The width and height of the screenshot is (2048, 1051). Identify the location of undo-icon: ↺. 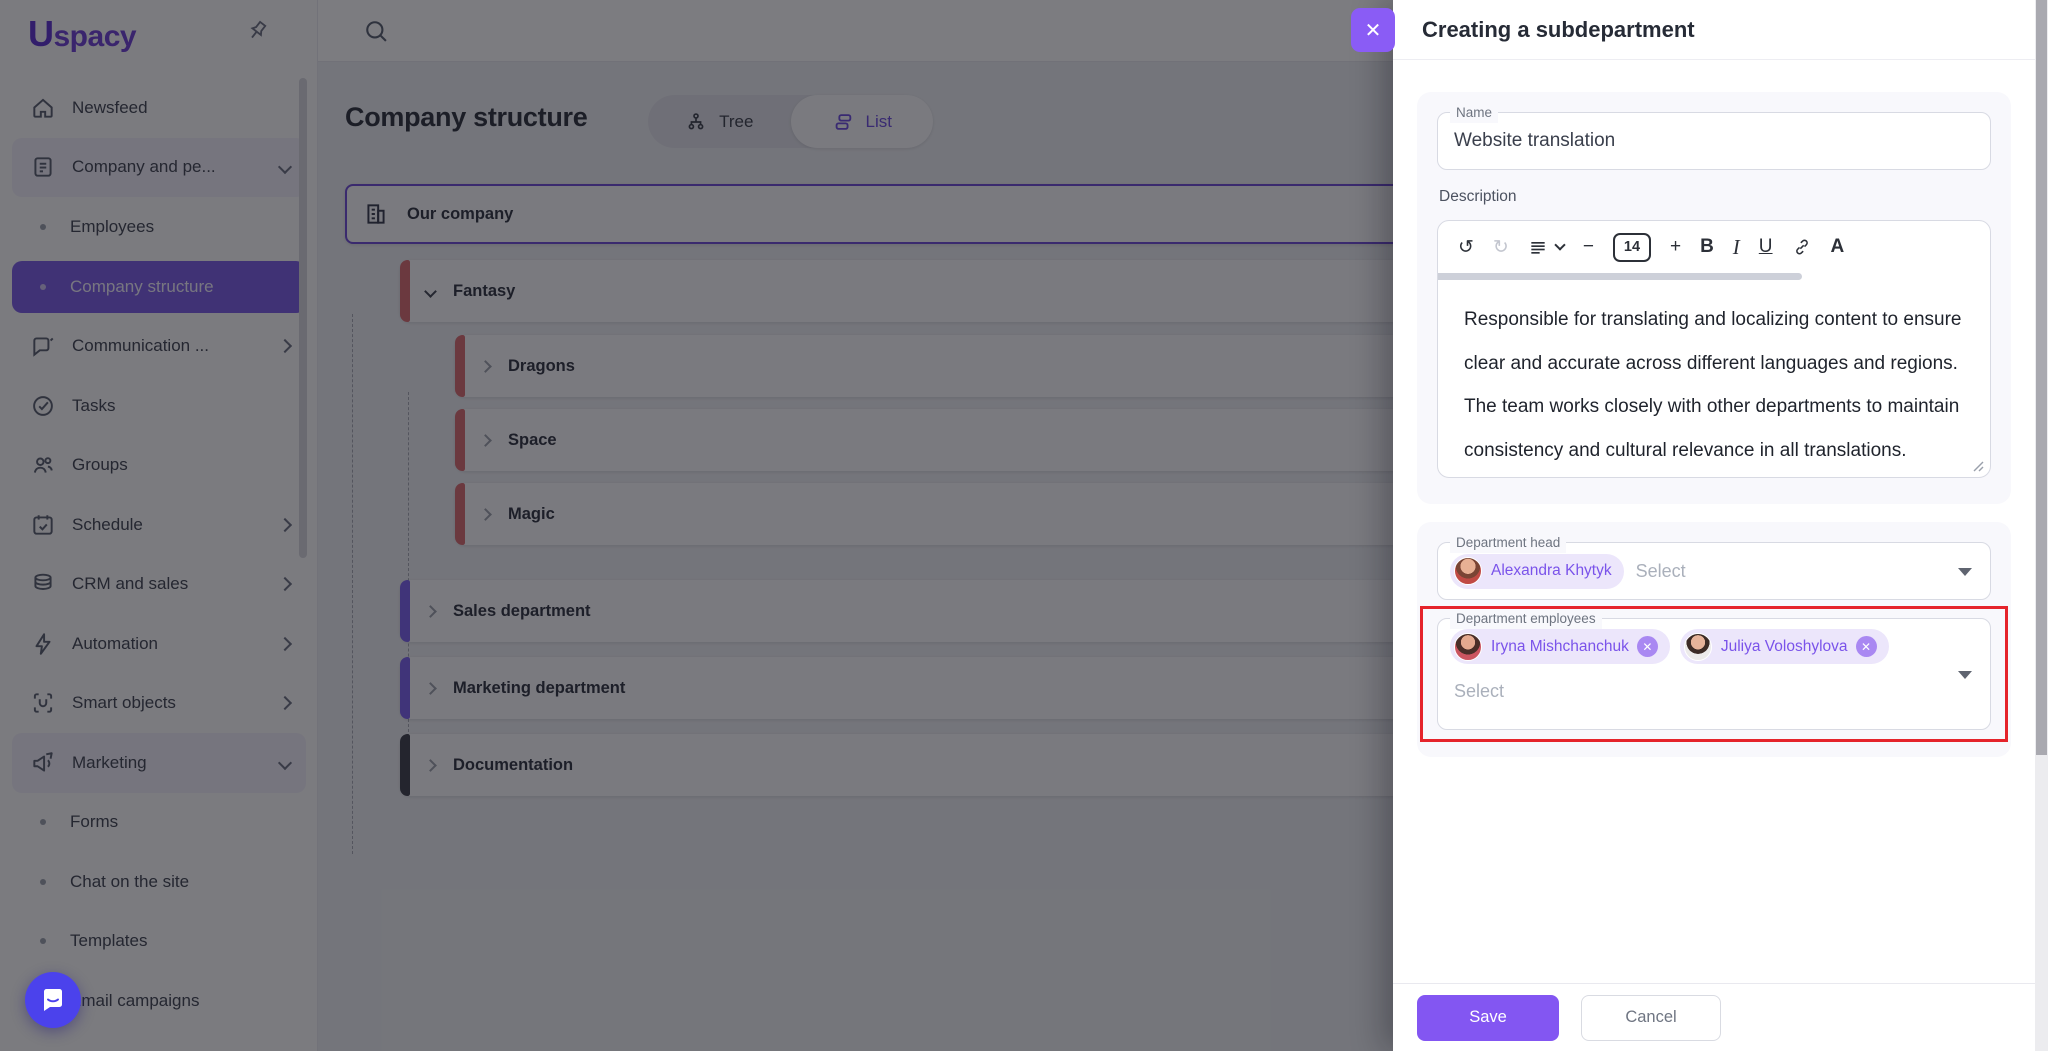
(1466, 247).